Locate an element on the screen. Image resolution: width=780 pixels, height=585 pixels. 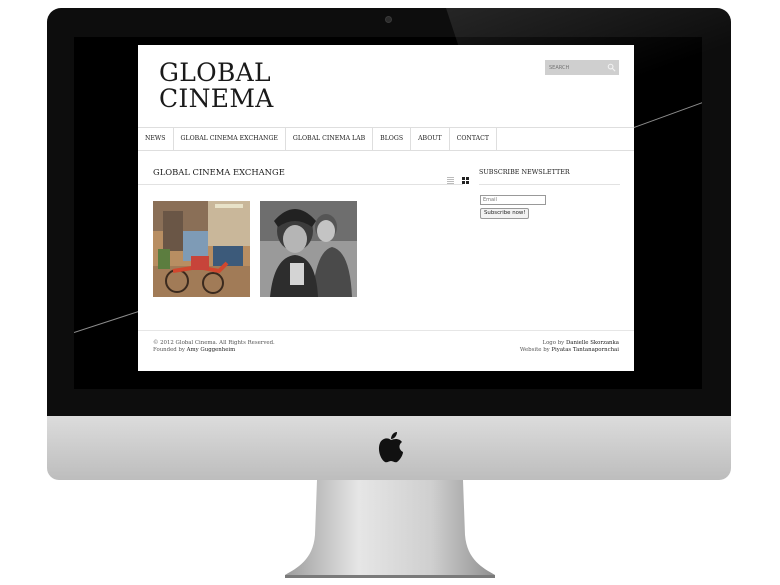
search-icon is located at coordinates (611, 67).